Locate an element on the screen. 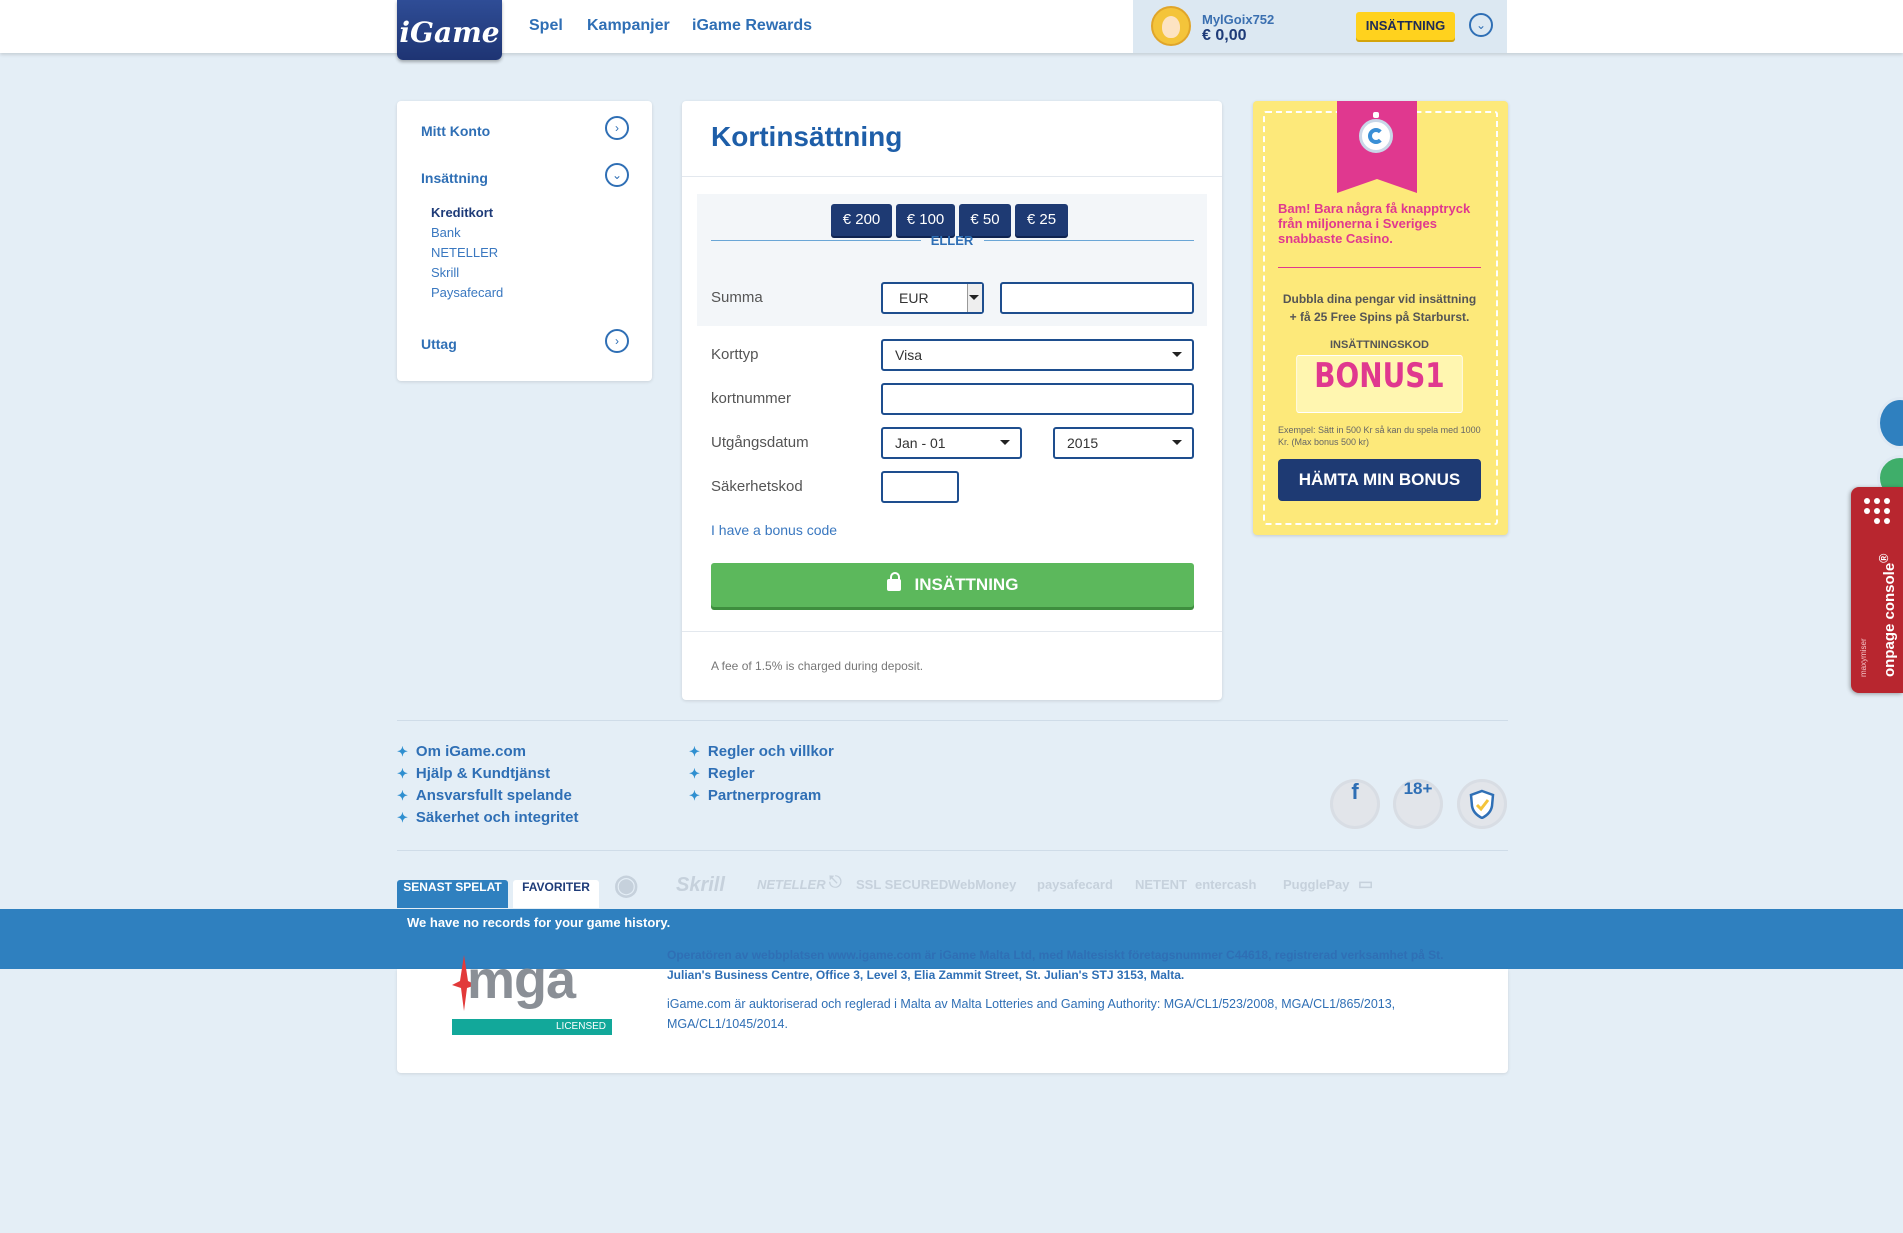 This screenshot has height=1233, width=1903. payment-logo-paysafecard: paysafecard is located at coordinates (1075, 884).